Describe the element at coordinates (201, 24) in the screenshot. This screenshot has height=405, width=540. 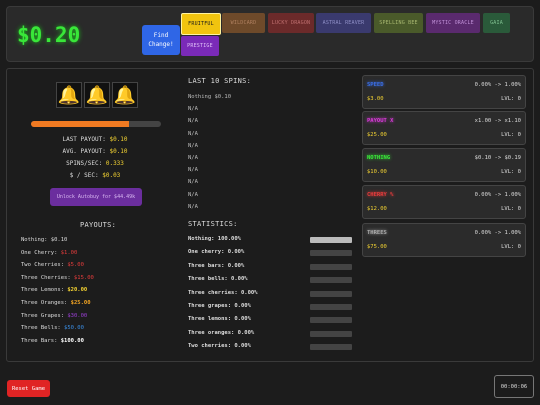
I see `tab-fruitful: FRUITFUL` at that location.